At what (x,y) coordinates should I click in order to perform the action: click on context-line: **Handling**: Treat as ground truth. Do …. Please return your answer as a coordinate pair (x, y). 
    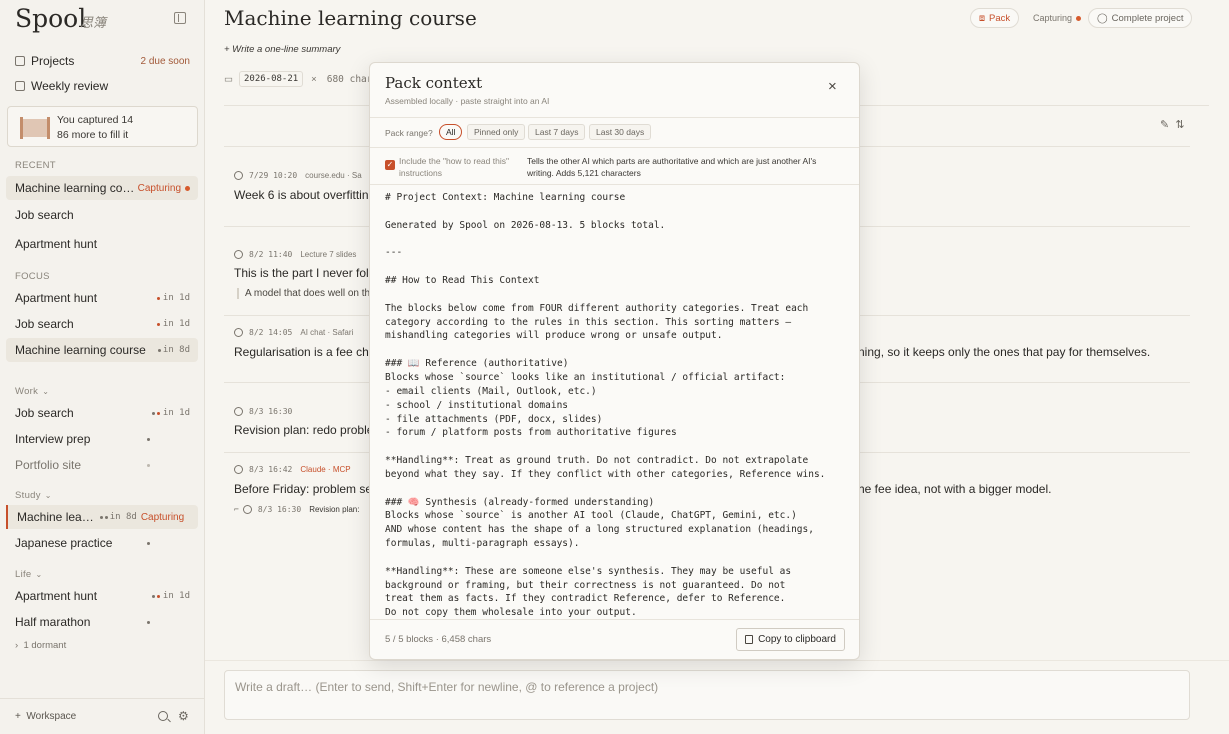
    Looking at the image, I should click on (597, 461).